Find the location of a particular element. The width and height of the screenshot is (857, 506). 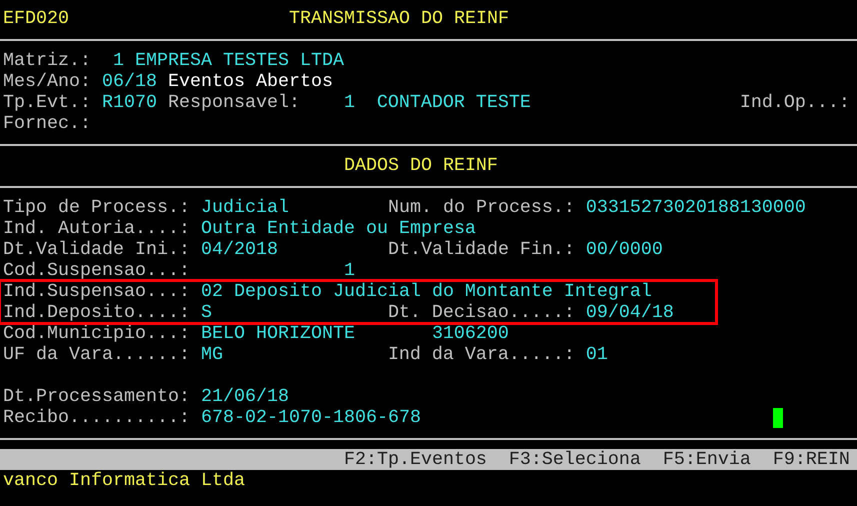

field-label: Ind da Vara.....: is located at coordinates (481, 354).